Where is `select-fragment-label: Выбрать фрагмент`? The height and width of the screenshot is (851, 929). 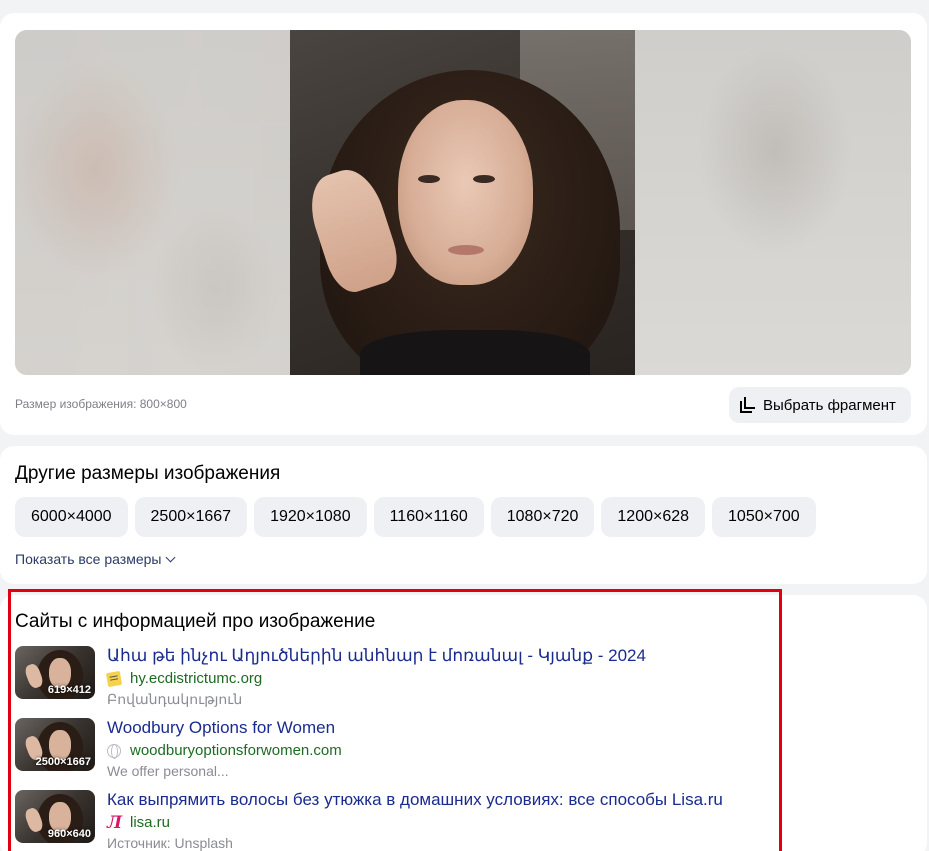 select-fragment-label: Выбрать фрагмент is located at coordinates (829, 405).